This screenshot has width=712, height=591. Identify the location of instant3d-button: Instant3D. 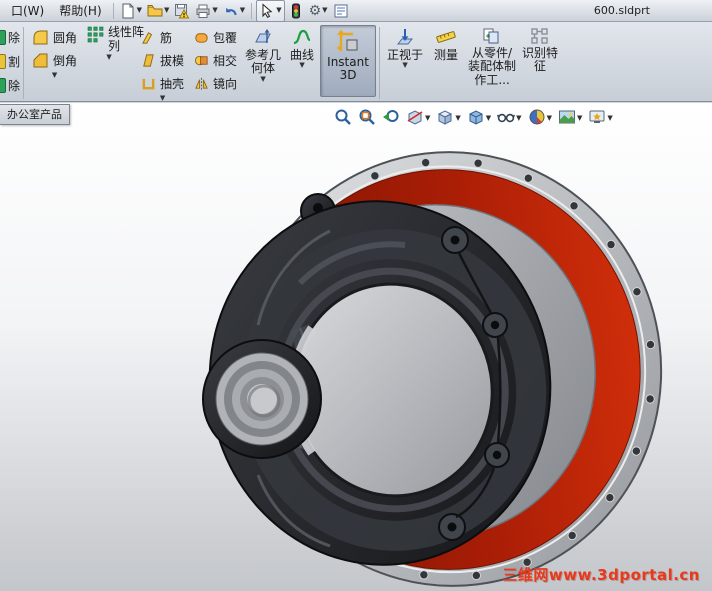
(348, 61).